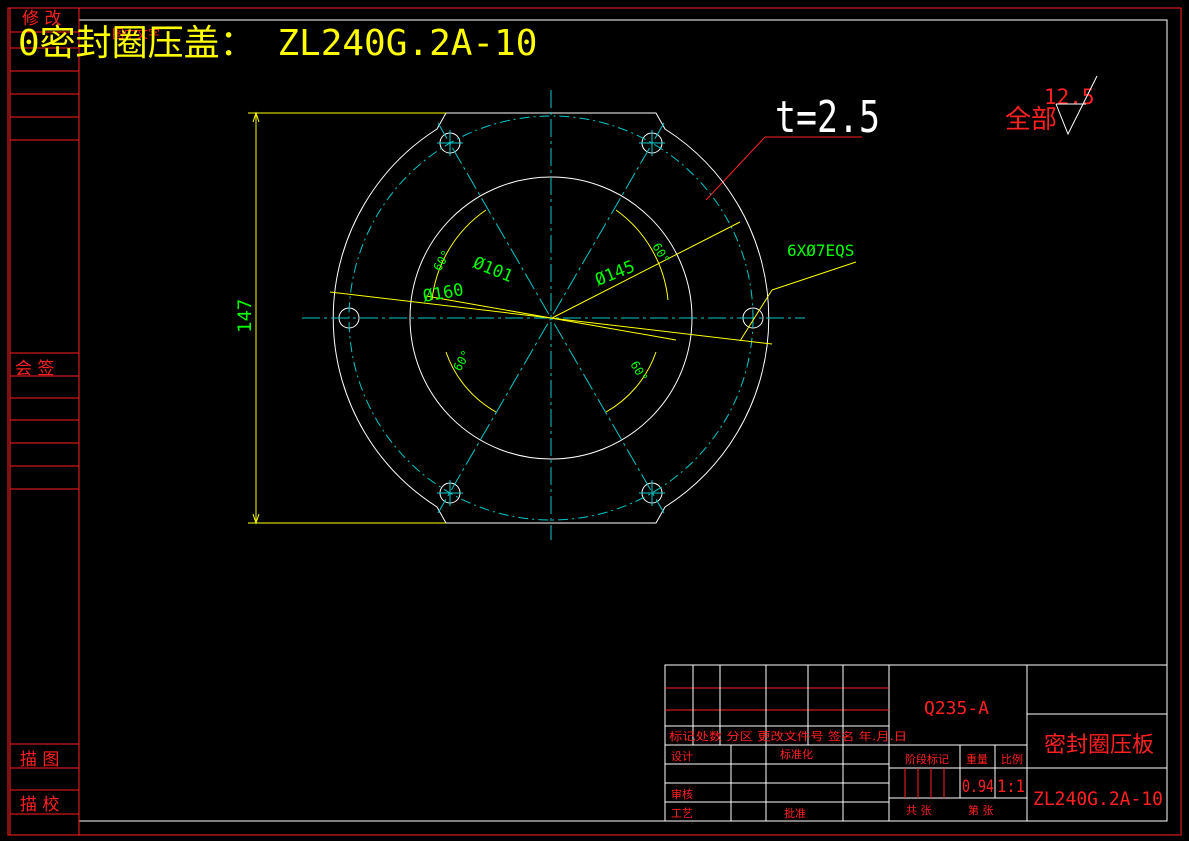 This screenshot has height=841, width=1189. What do you see at coordinates (441, 261) in the screenshot?
I see `angle-text-tl: 60°` at bounding box center [441, 261].